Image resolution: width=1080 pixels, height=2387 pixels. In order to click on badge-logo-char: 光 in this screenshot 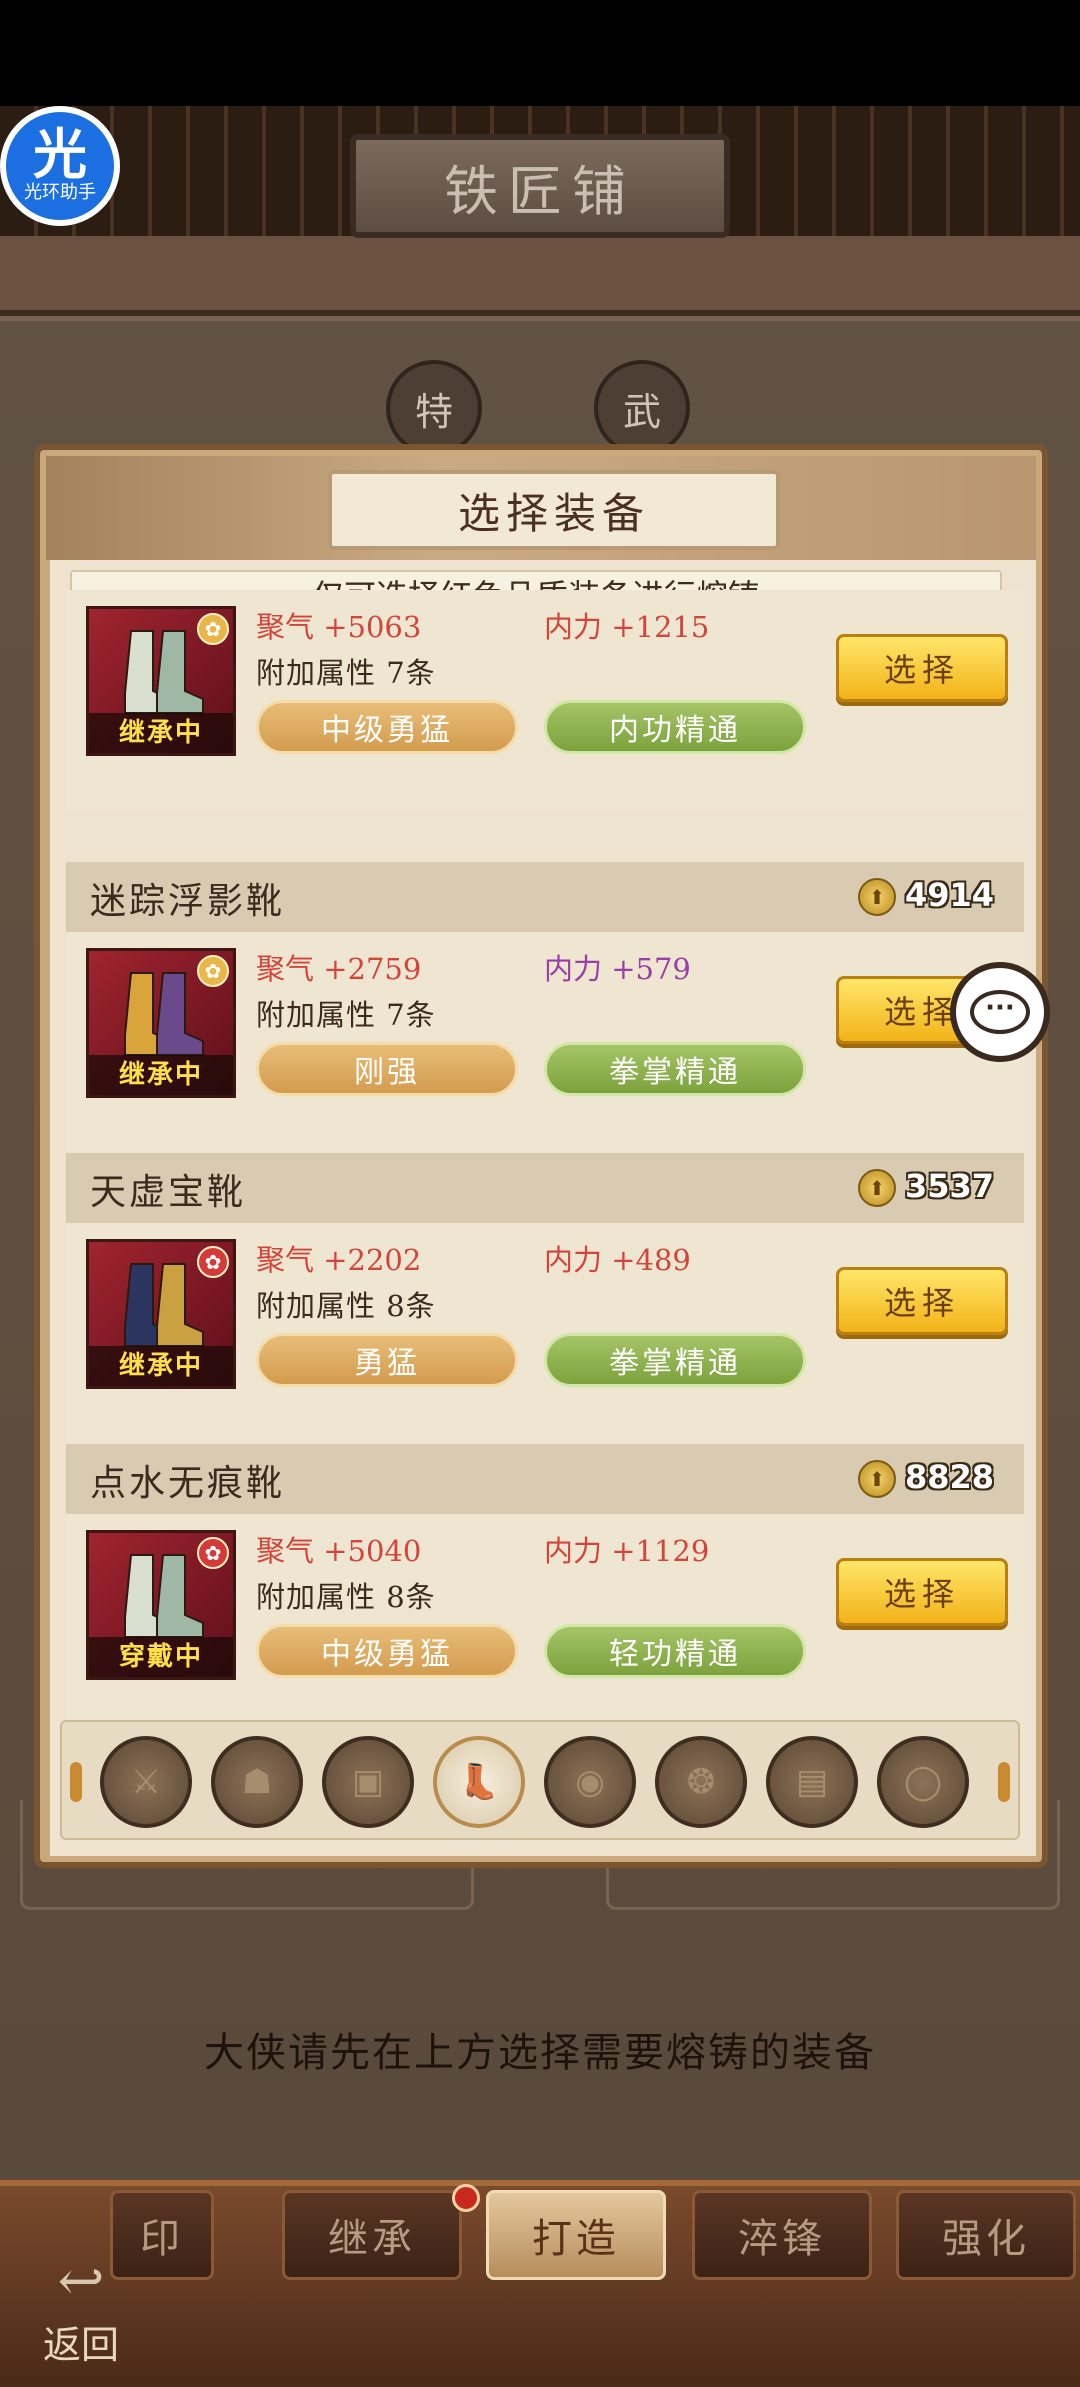, I will do `click(60, 154)`.